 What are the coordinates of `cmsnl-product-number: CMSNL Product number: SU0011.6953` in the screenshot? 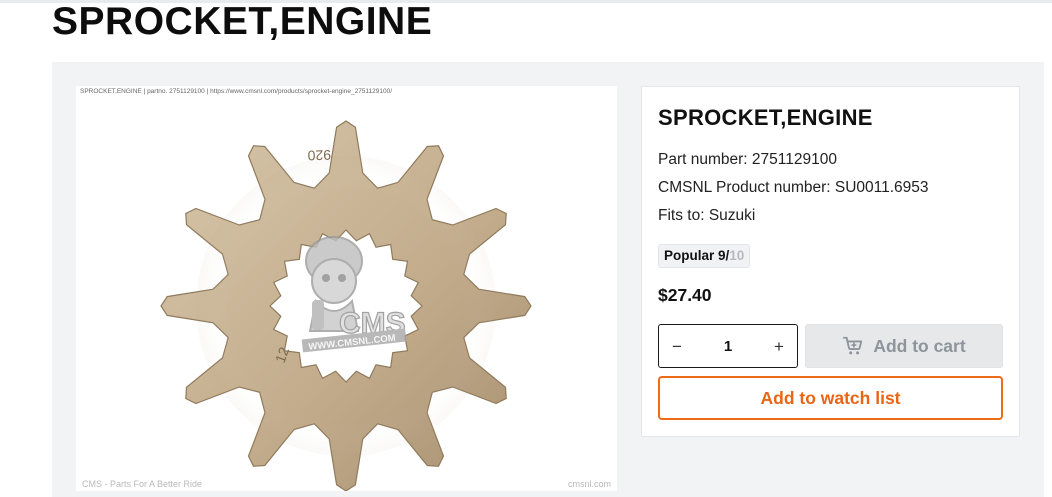 It's located at (793, 187).